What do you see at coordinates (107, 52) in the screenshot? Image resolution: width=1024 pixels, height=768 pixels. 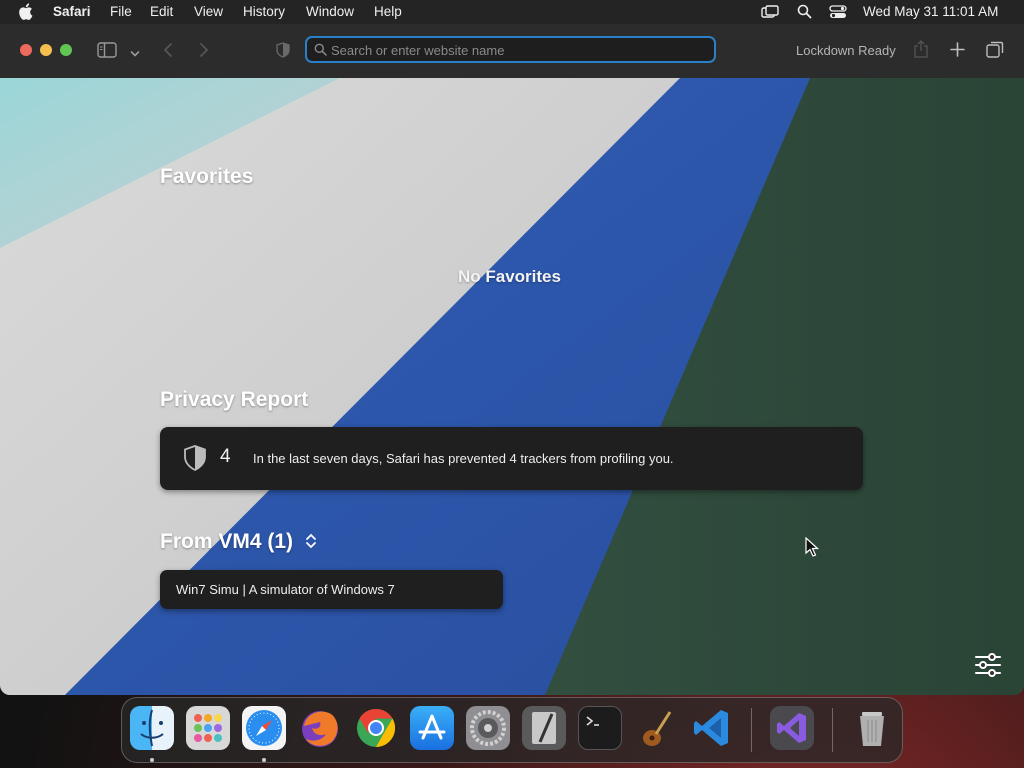 I see `sidebar-toggle-icon` at bounding box center [107, 52].